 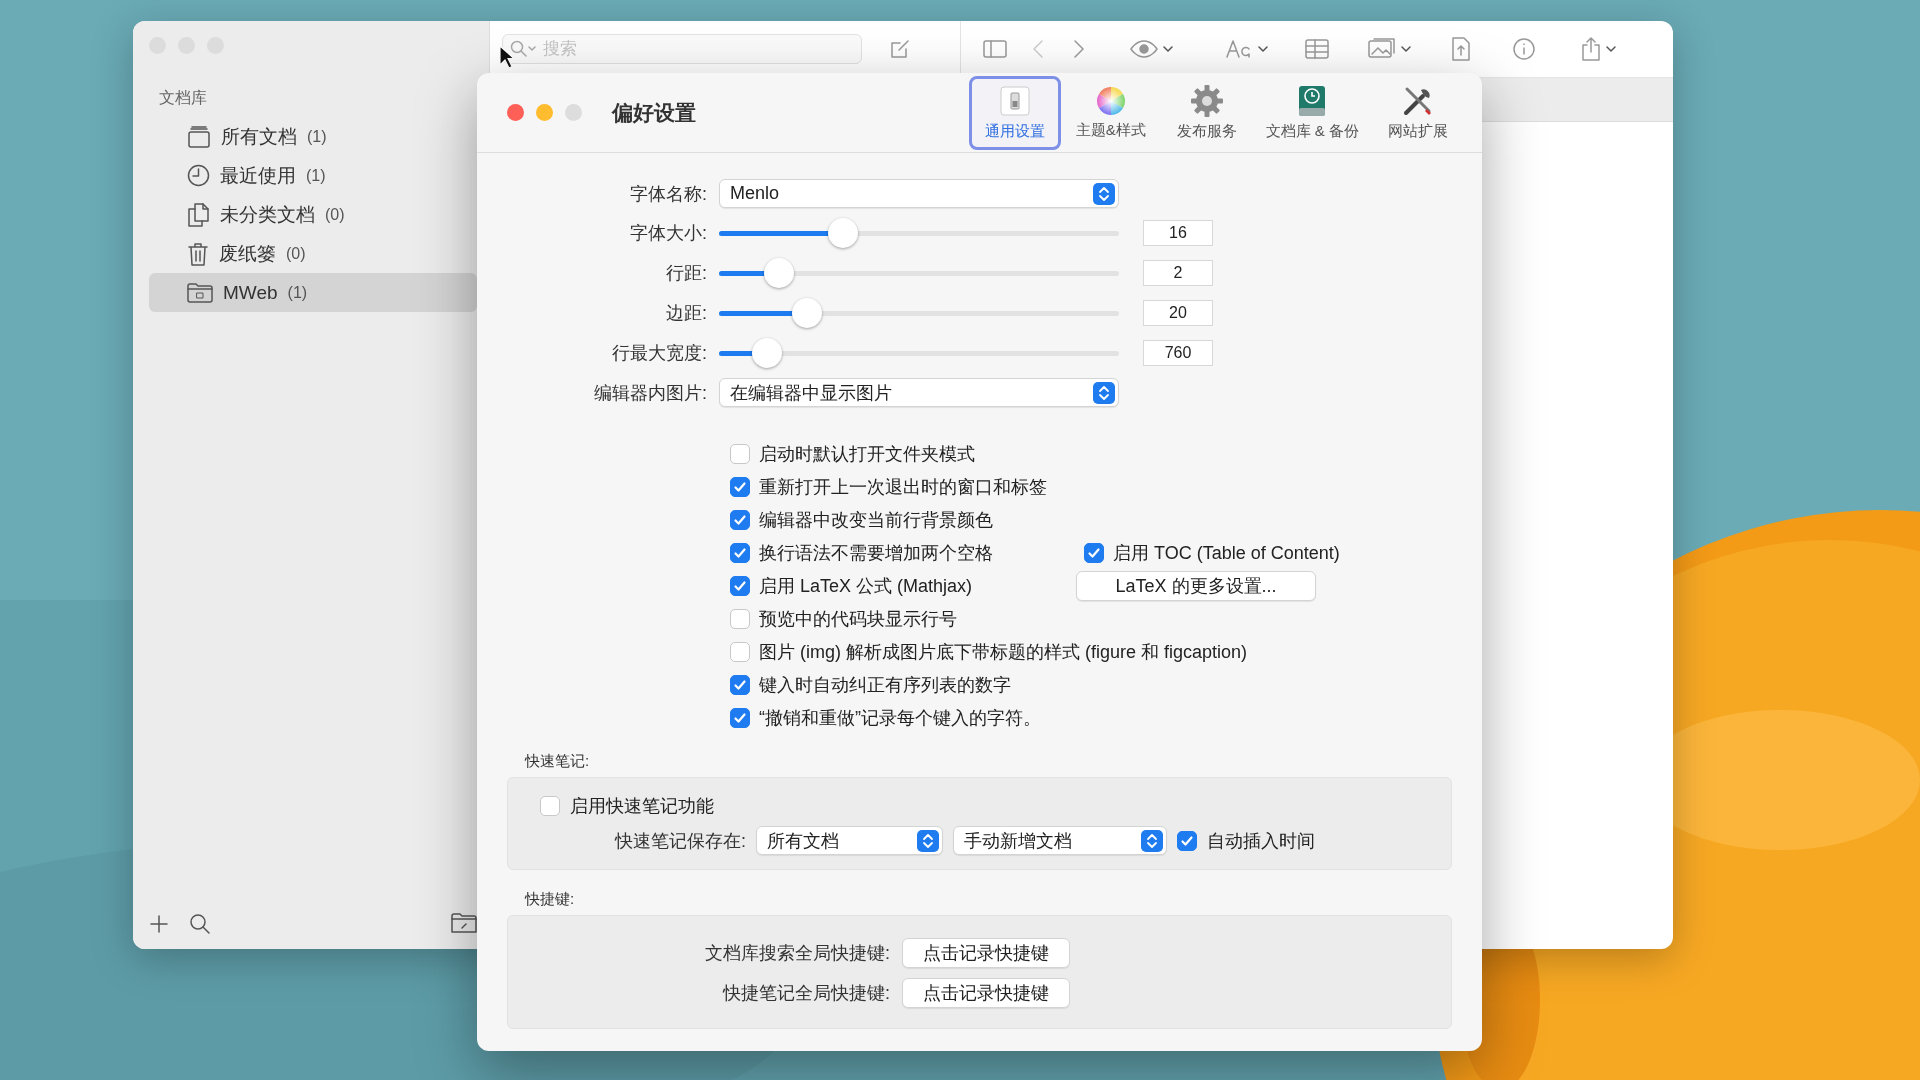 What do you see at coordinates (919, 392) in the screenshot?
I see `popup-button: 在编辑器中显示图片` at bounding box center [919, 392].